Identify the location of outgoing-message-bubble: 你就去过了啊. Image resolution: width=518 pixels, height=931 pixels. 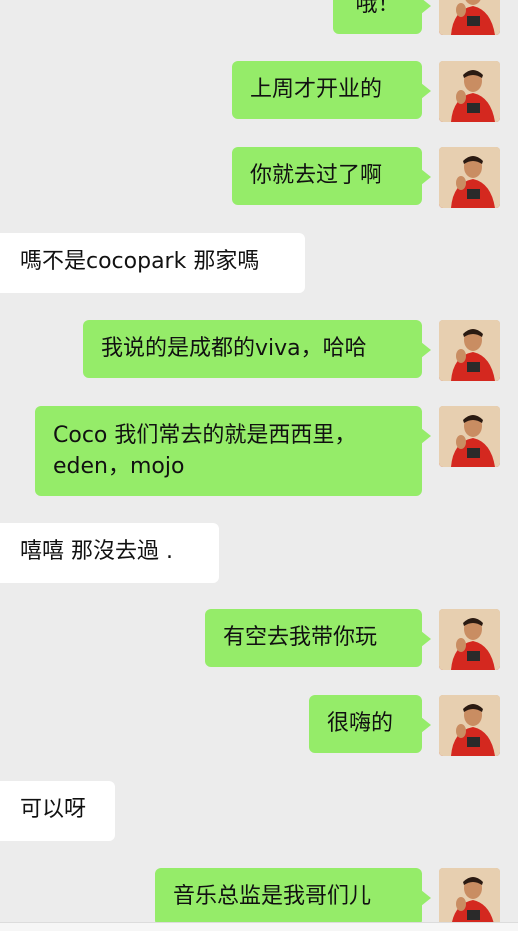
(331, 176).